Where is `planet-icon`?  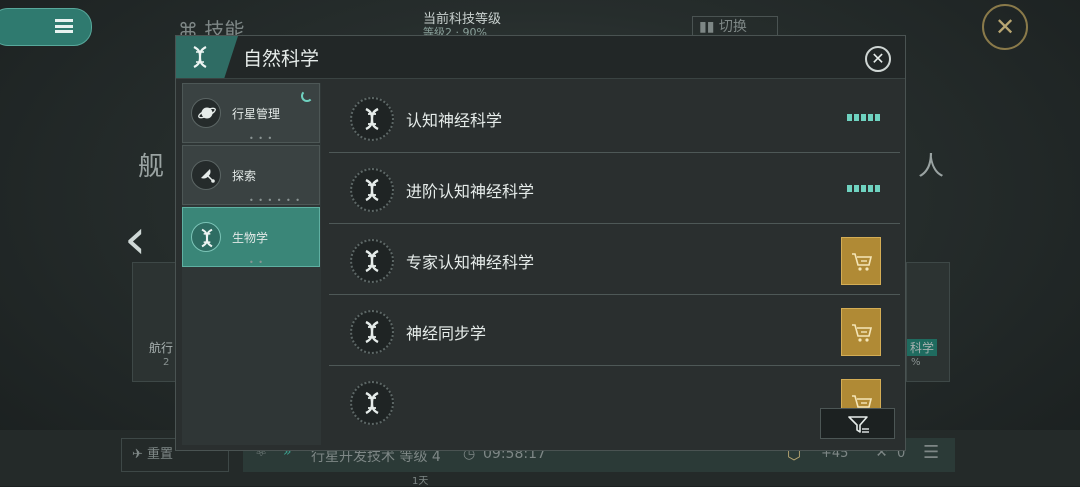 planet-icon is located at coordinates (207, 113).